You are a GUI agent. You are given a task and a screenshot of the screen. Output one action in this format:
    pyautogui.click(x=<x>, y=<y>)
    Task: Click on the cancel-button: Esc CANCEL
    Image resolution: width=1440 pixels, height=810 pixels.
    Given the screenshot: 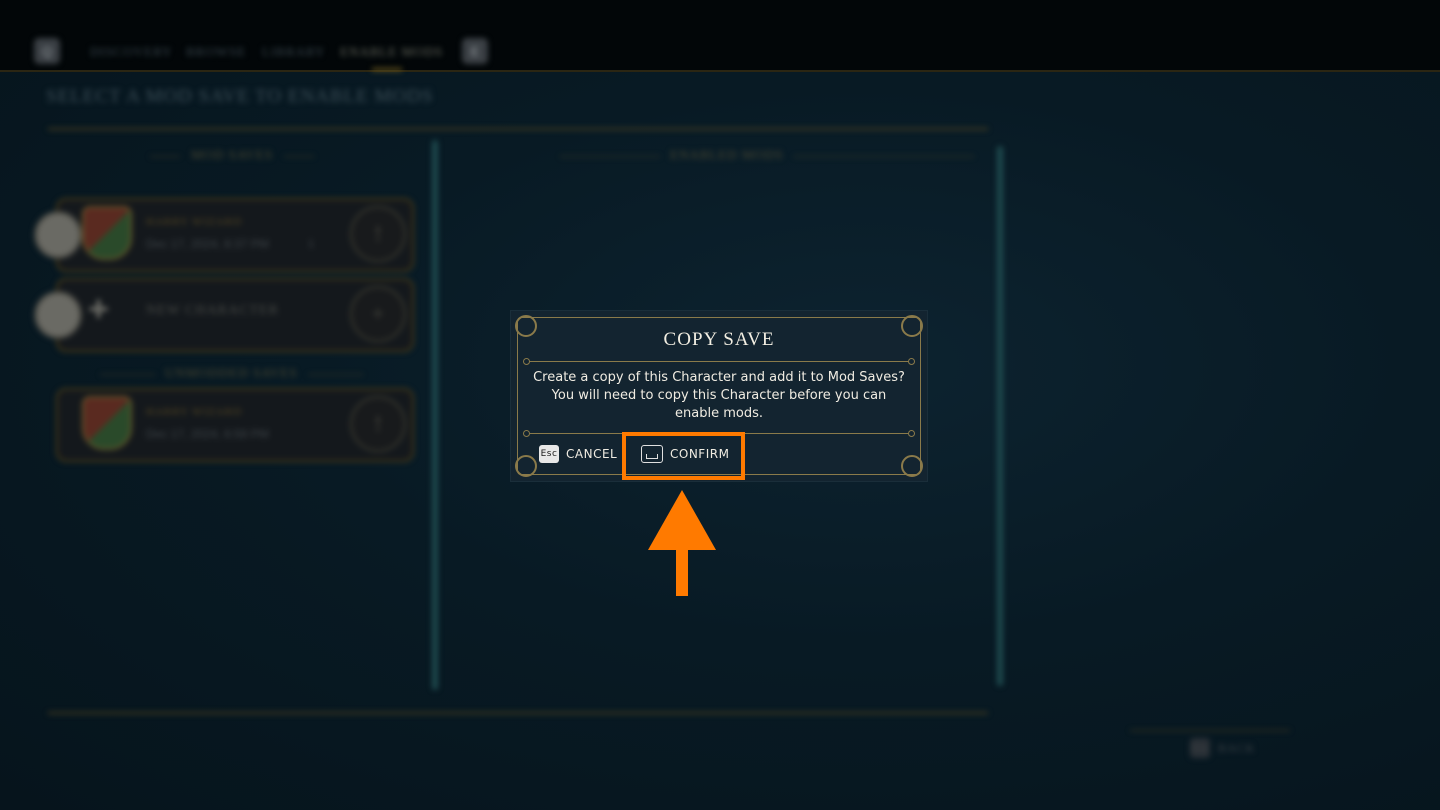 What is the action you would take?
    pyautogui.click(x=578, y=454)
    